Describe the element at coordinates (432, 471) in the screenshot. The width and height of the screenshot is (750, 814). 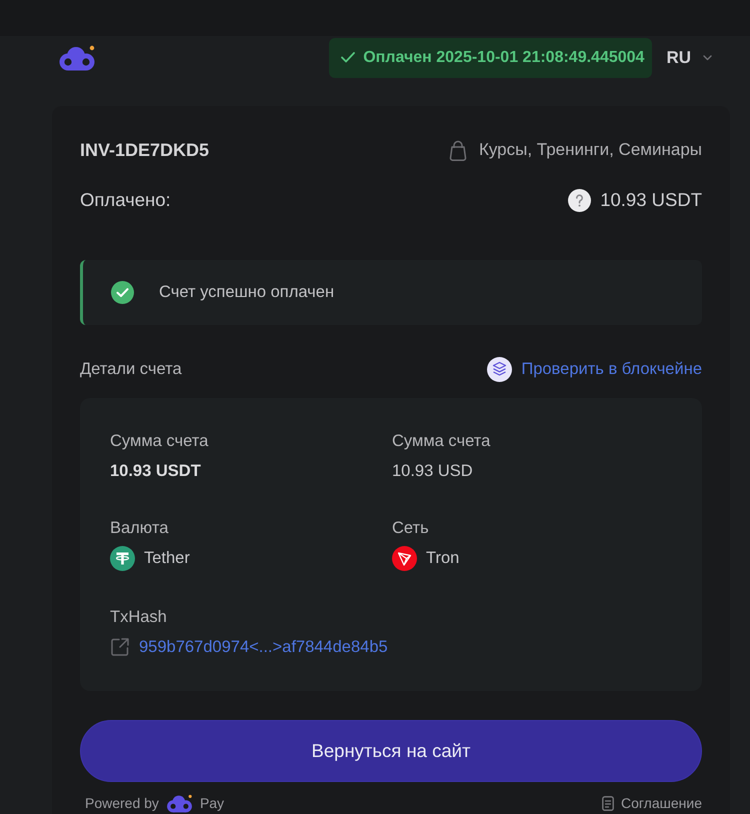
I see `field-value: 10.93 USD` at that location.